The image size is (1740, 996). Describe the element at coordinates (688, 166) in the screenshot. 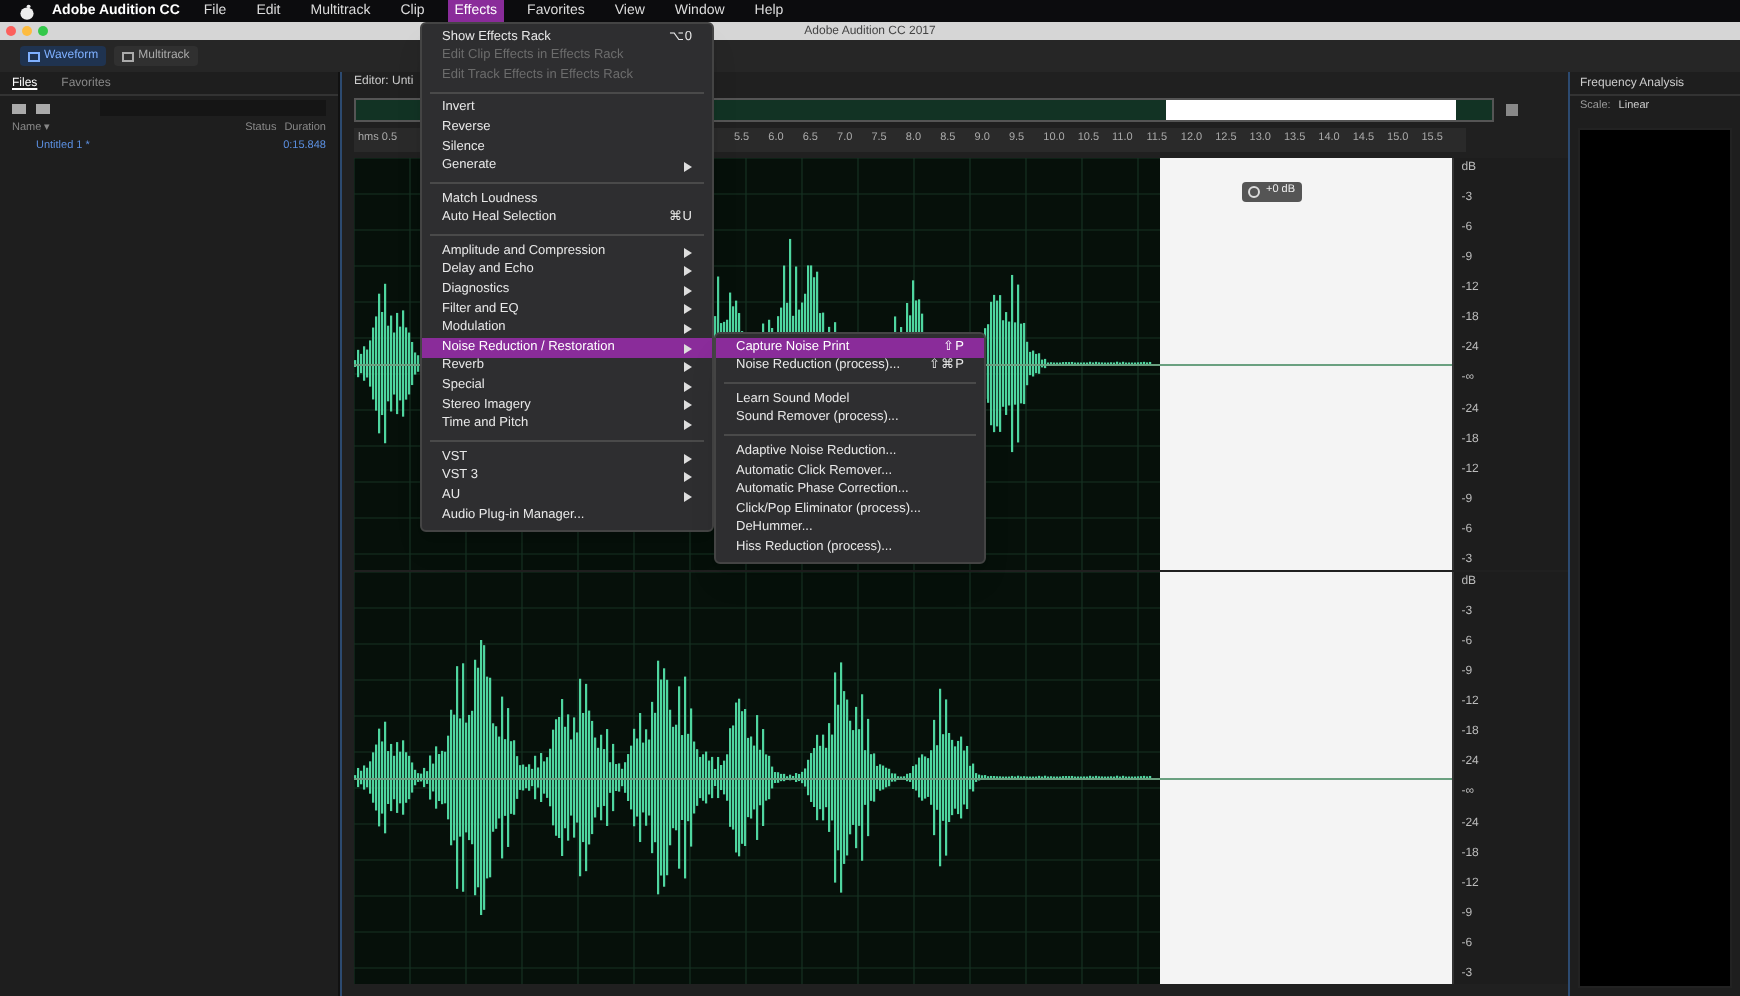

I see `submenu-arrow-icon` at that location.